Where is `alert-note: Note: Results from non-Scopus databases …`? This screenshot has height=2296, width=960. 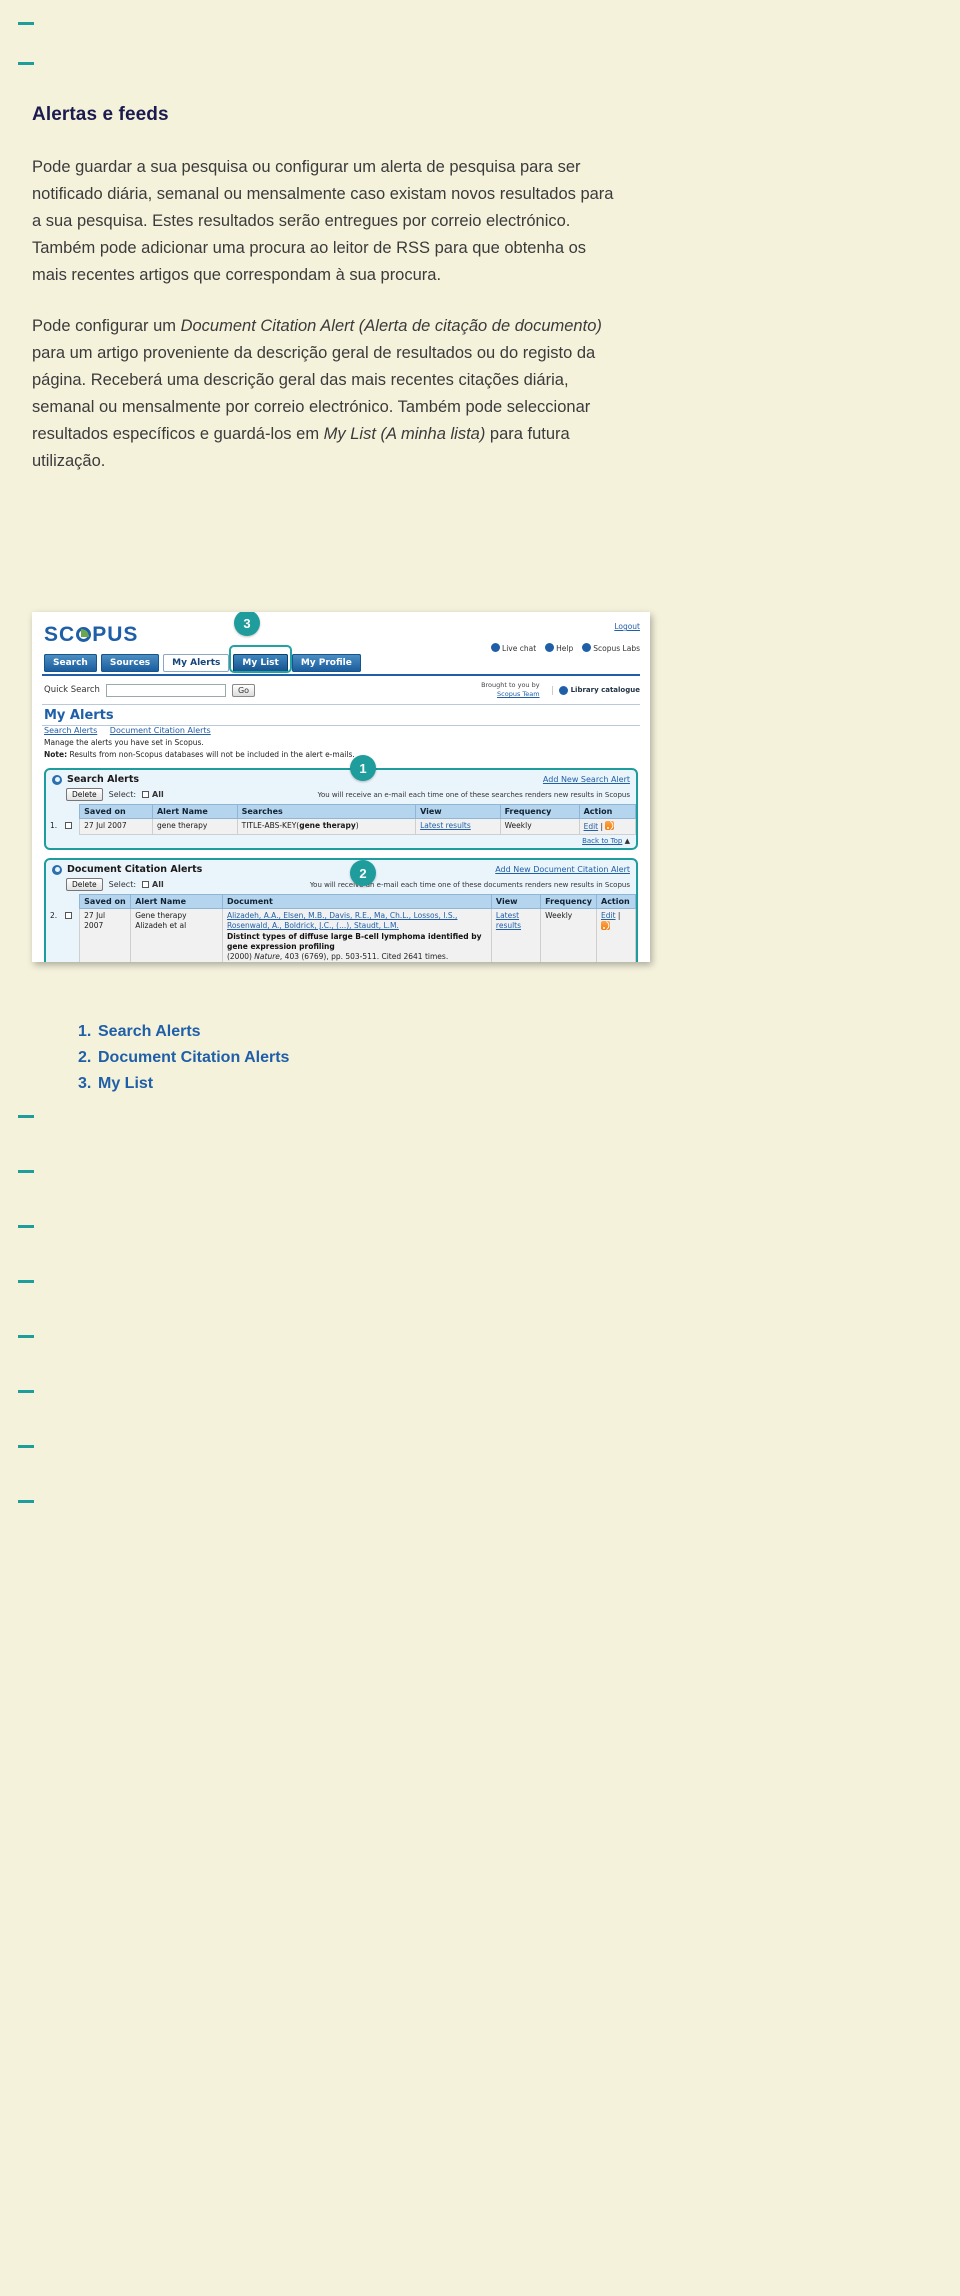
alert-note: Note: Results from non-Scopus databases … is located at coordinates (342, 754).